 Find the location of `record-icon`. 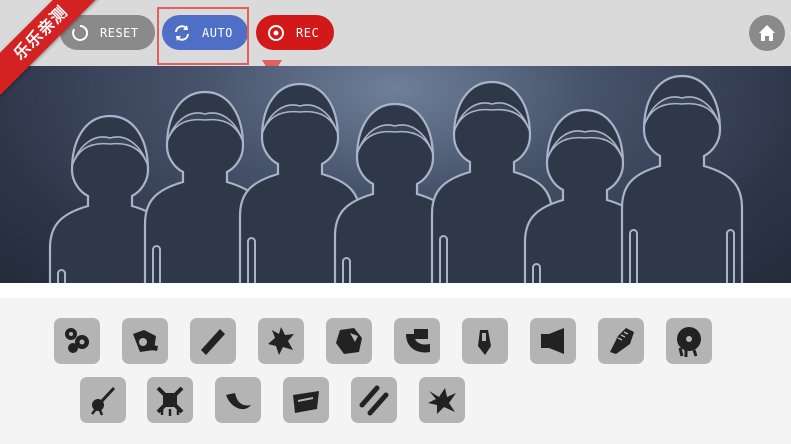

record-icon is located at coordinates (276, 33).